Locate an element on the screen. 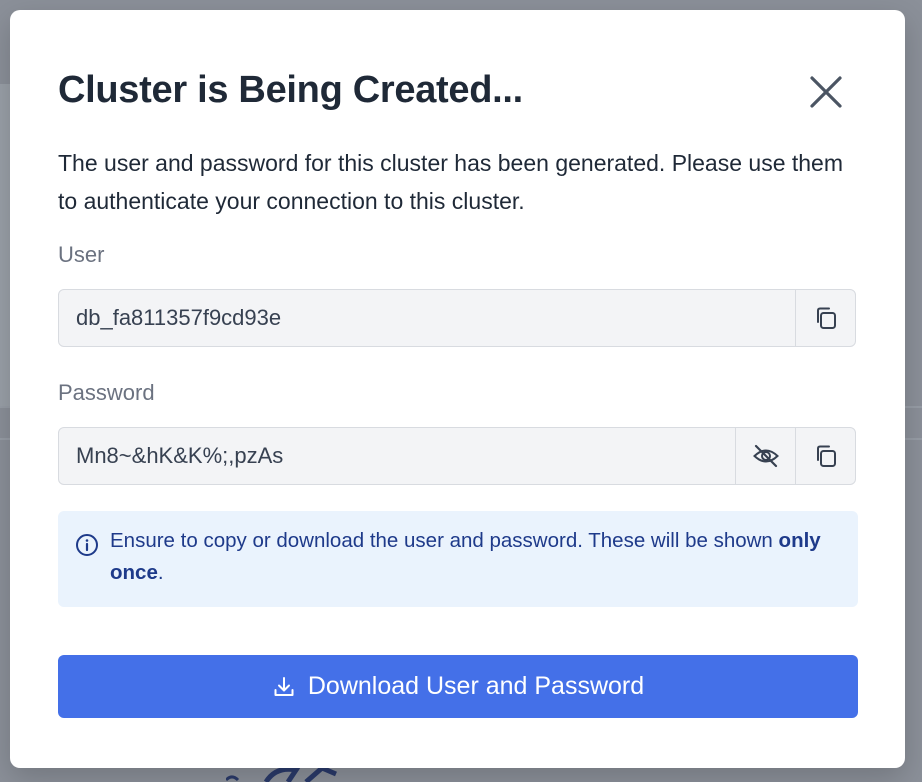  copy-password-button is located at coordinates (825, 456).